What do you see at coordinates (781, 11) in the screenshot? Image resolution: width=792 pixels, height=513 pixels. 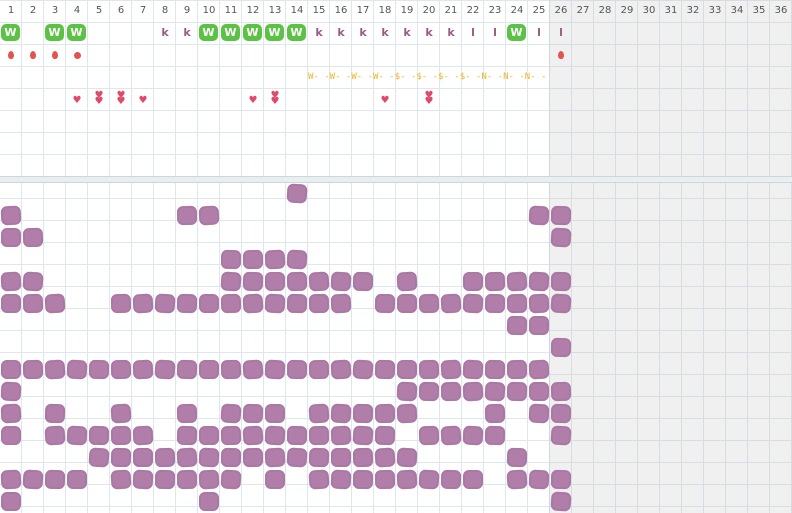 I see `day-number: 36` at bounding box center [781, 11].